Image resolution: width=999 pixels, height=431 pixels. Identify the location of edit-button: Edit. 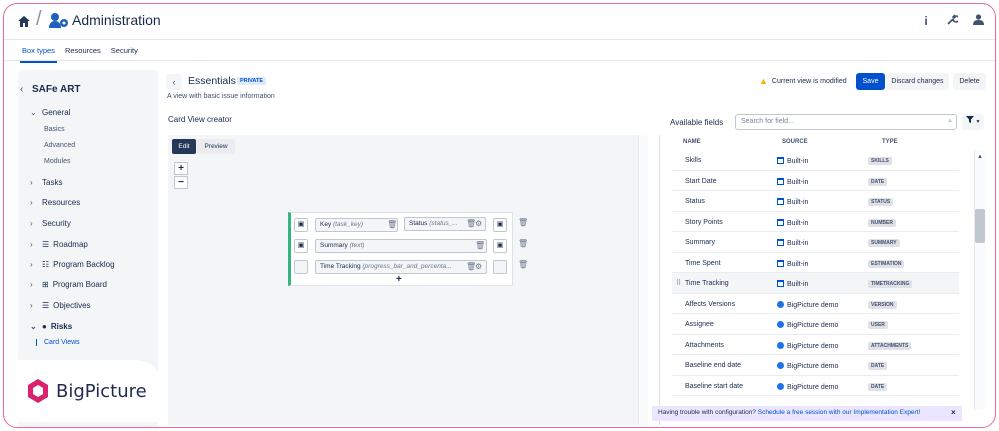
(184, 146).